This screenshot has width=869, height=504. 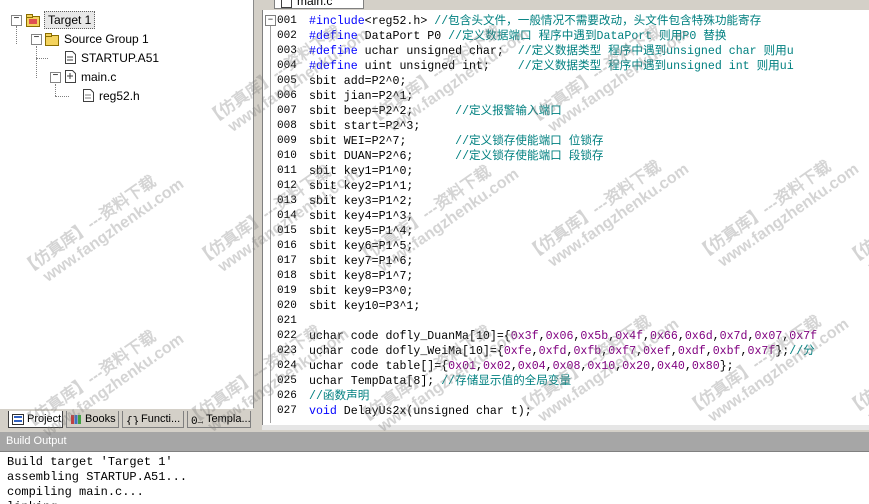 I want to click on editor-tab-main-c: main.c, so click(x=319, y=4).